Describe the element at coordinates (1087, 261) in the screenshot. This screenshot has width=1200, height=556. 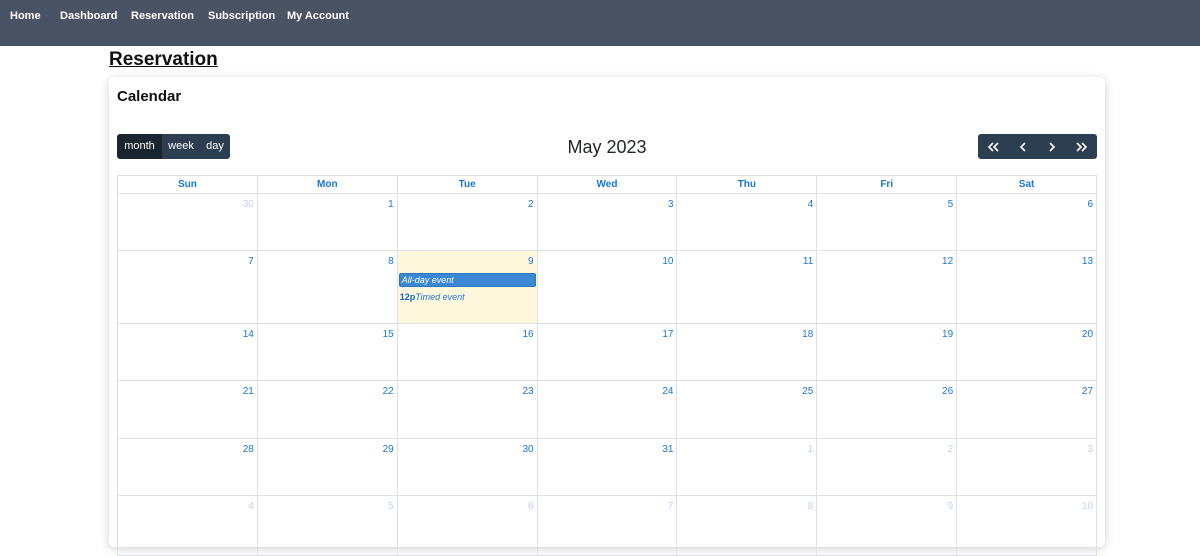
I see `day-number: 13` at that location.